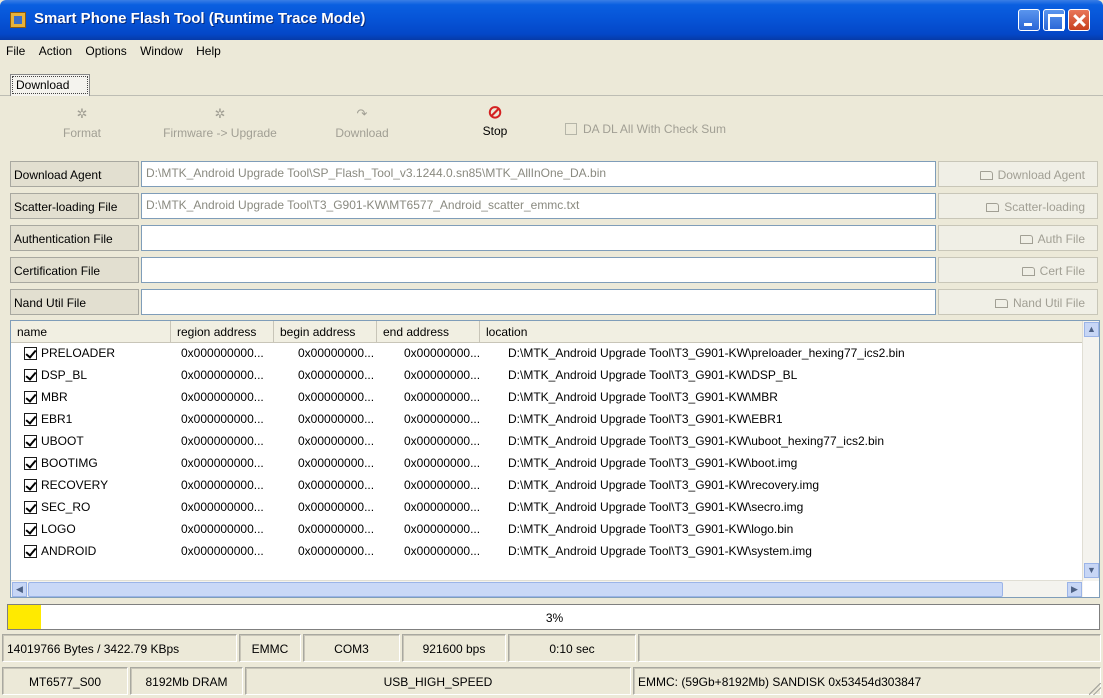 This screenshot has width=1103, height=698. Describe the element at coordinates (222, 332) in the screenshot. I see `column-region-address: region address` at that location.